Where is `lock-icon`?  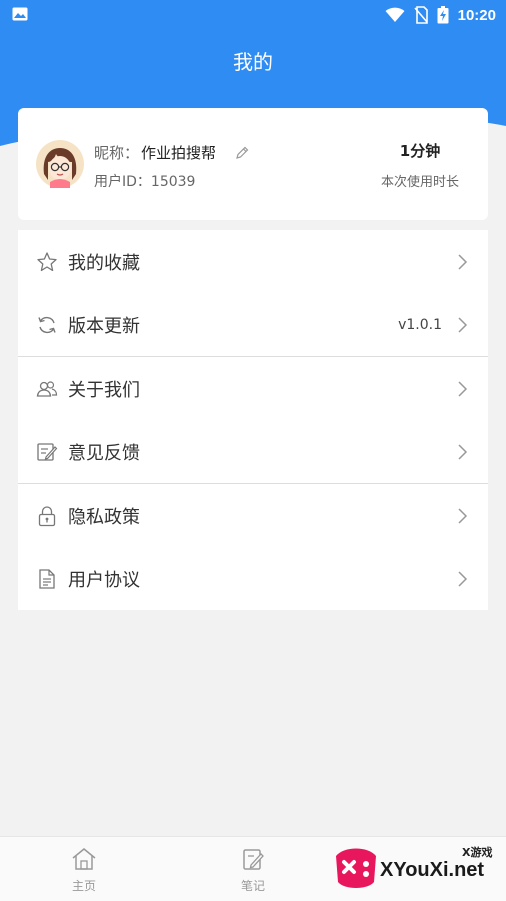
lock-icon is located at coordinates (47, 515).